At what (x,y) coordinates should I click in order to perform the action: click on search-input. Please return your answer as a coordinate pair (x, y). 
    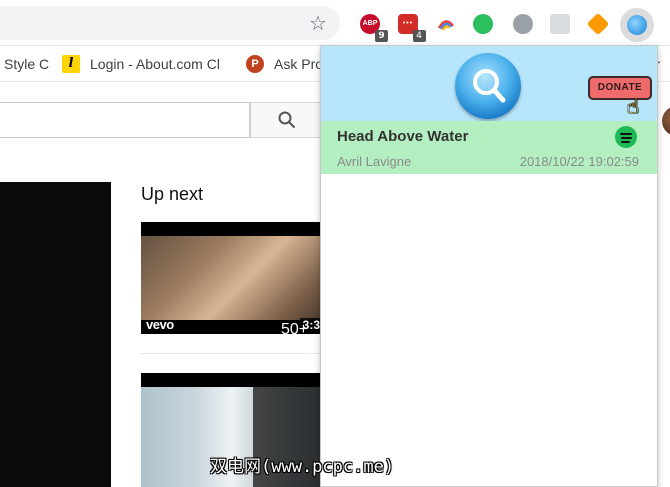
    Looking at the image, I should click on (125, 120).